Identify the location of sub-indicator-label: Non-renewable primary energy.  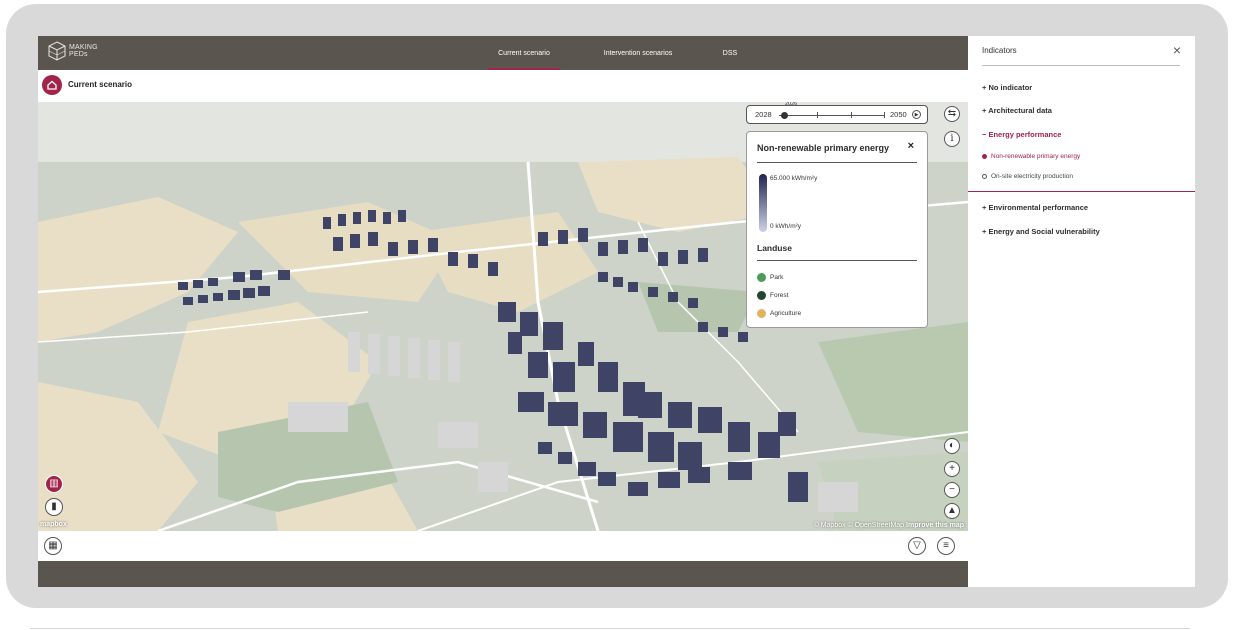
(1036, 156).